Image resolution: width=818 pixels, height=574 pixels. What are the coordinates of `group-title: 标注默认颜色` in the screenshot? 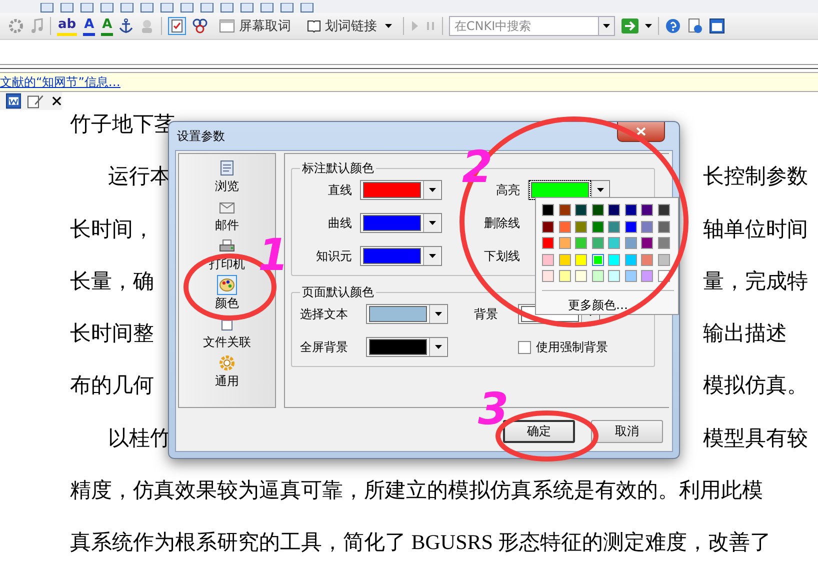 It's located at (338, 168).